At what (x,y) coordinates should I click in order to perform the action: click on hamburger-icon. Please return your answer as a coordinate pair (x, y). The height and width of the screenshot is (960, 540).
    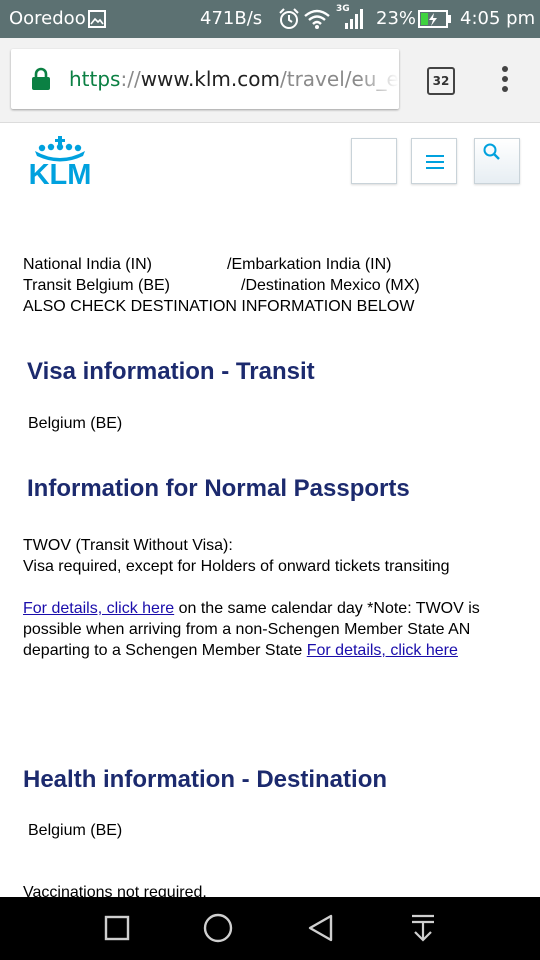
    Looking at the image, I should click on (435, 162).